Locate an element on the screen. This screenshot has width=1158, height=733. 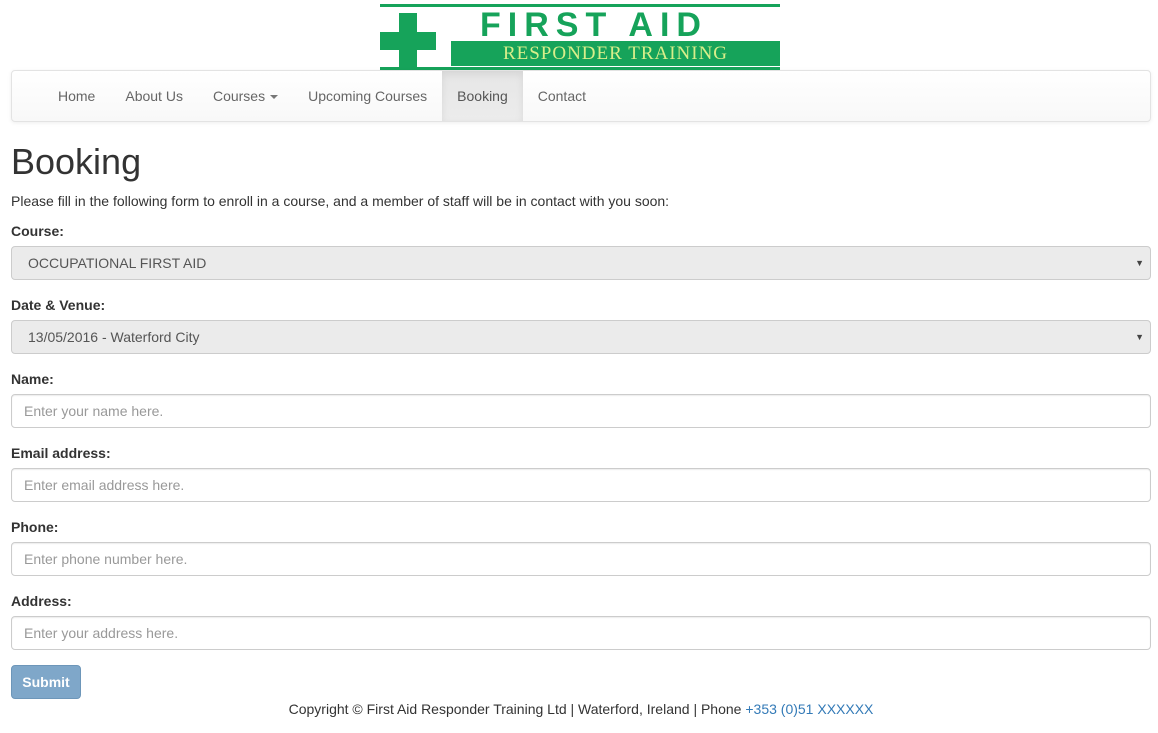
course-select: OCCUPATIONAL FIRST AID ▼ is located at coordinates (581, 263).